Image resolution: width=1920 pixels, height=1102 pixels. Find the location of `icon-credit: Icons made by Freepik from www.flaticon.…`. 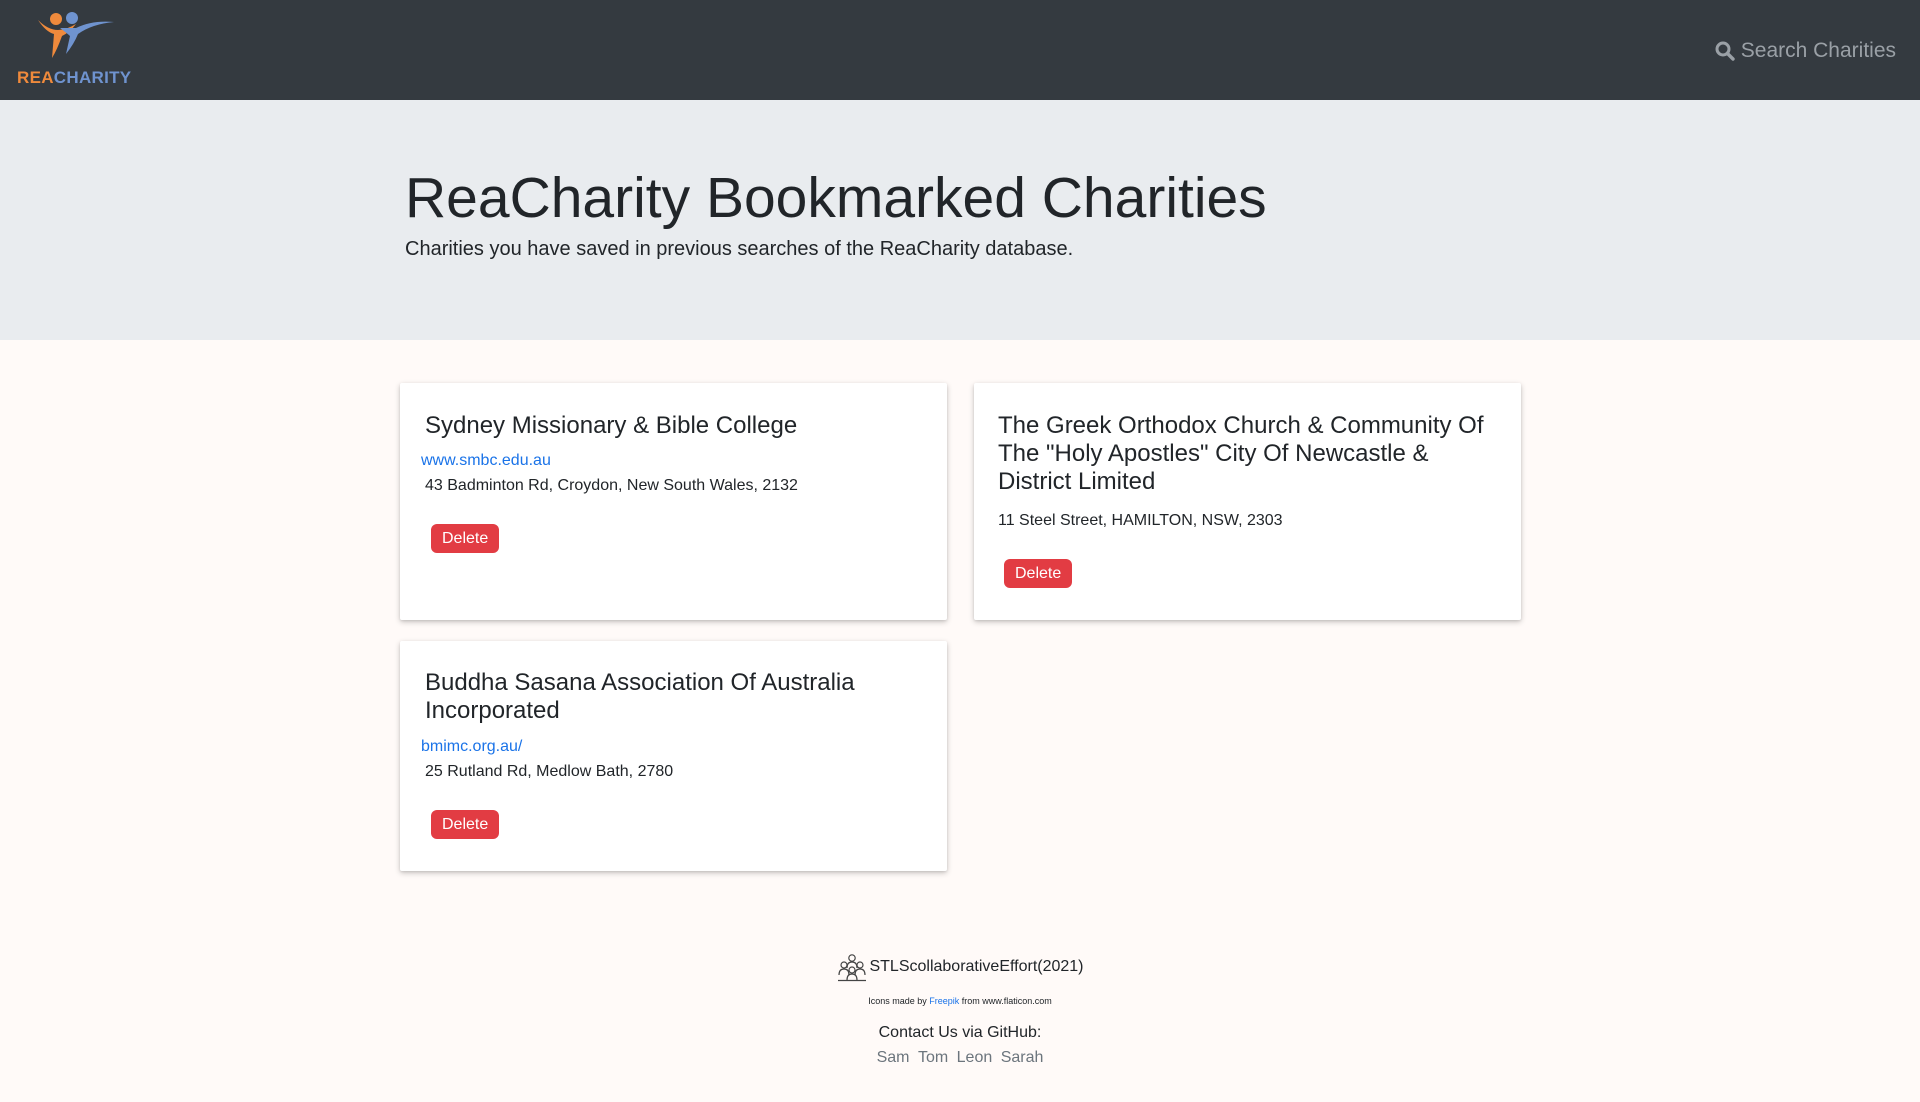

icon-credit: Icons made by Freepik from www.flaticon.… is located at coordinates (960, 1001).